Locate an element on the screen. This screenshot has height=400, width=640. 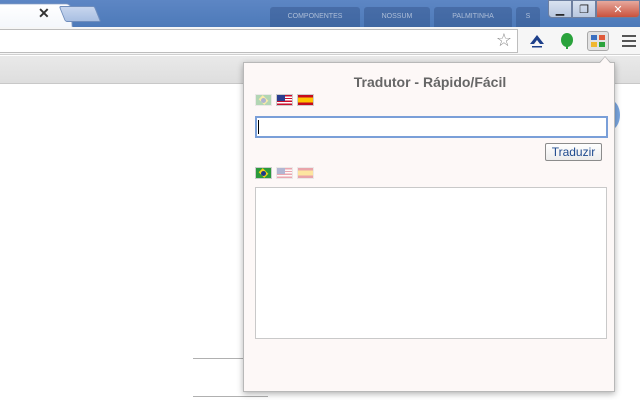
browser-toolbar: ☆ is located at coordinates (320, 41).